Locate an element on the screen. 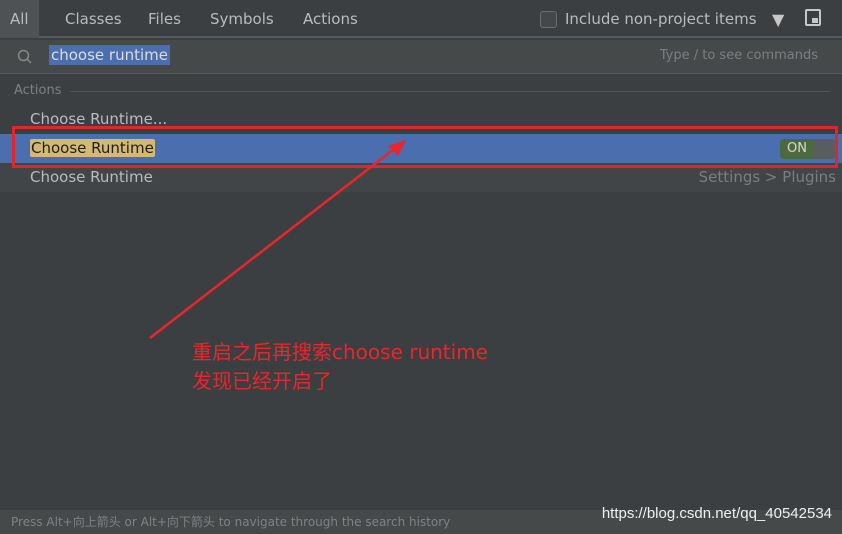  annotation-text: 重启之后再搜索choose runtime 发现已经开启了 is located at coordinates (340, 367).